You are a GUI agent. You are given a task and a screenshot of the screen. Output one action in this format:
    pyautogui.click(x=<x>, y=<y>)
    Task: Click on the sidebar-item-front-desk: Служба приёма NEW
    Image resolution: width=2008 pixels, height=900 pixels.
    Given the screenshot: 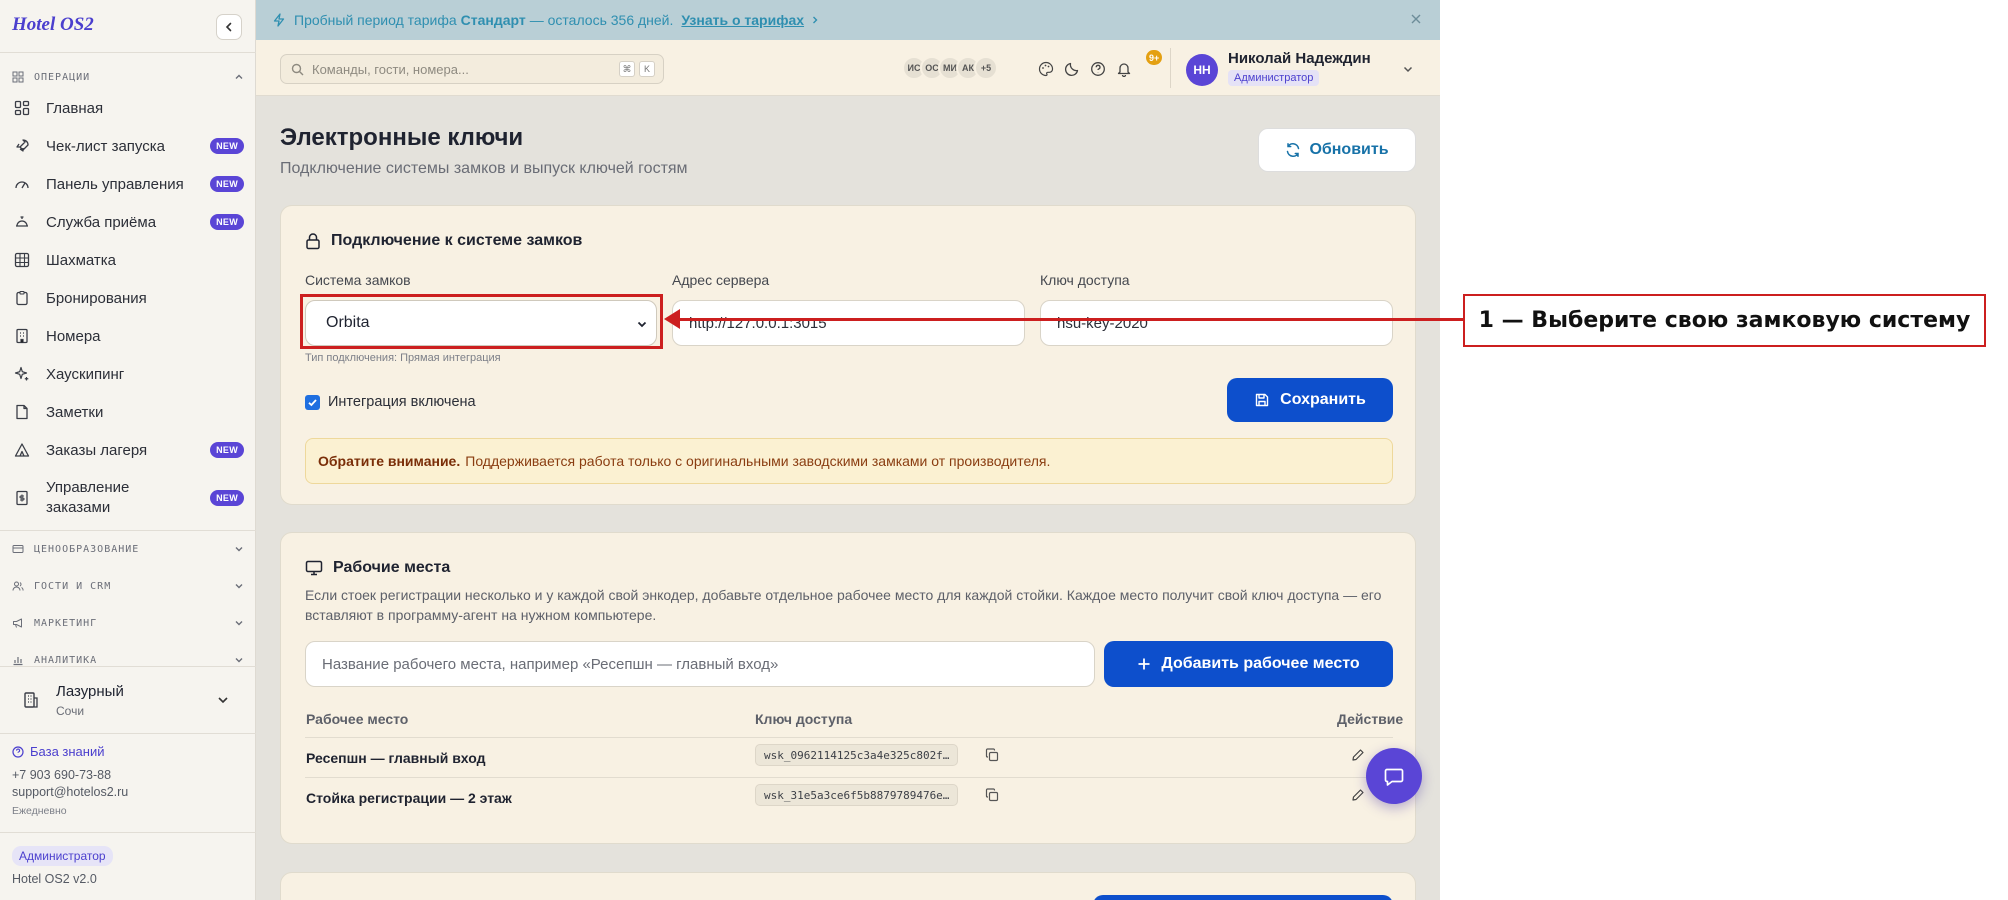 What is the action you would take?
    pyautogui.click(x=128, y=222)
    